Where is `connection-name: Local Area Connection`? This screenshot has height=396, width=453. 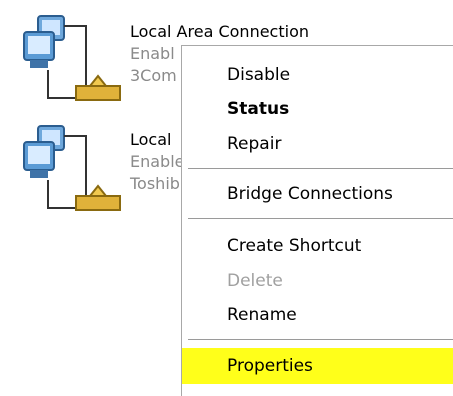 connection-name: Local Area Connection is located at coordinates (219, 31).